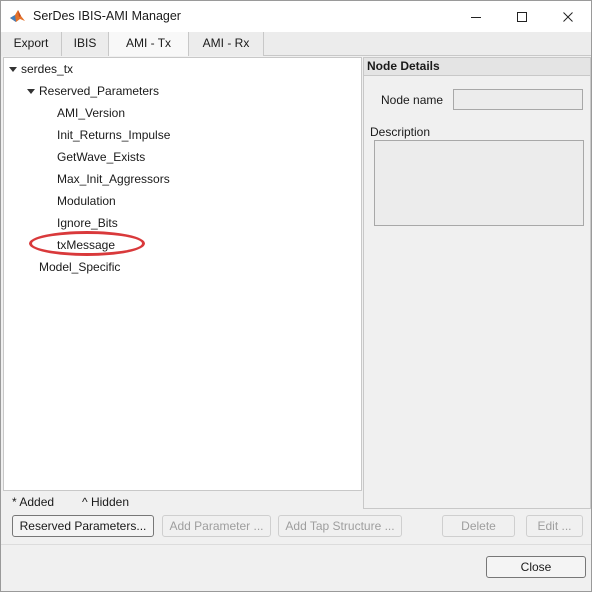 The width and height of the screenshot is (592, 592). I want to click on tree-node-model-specific: Model_Specific, so click(79, 267).